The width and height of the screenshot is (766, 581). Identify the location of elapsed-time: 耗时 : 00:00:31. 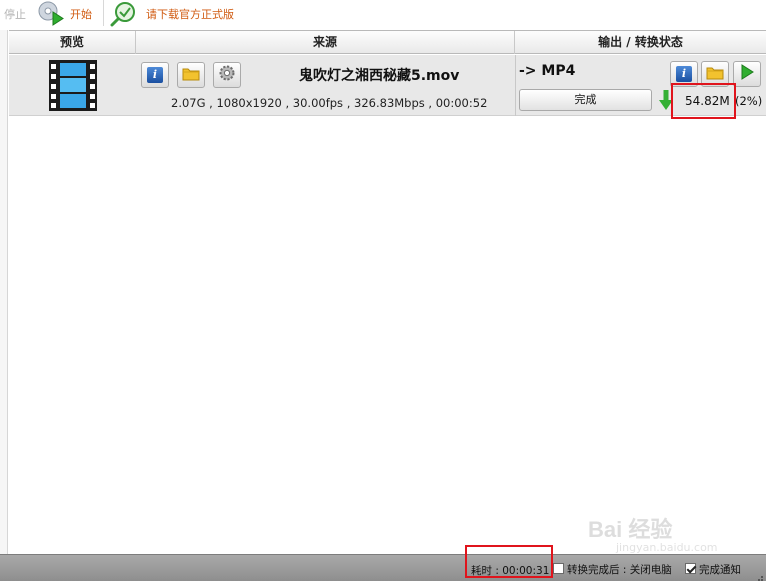
(510, 571).